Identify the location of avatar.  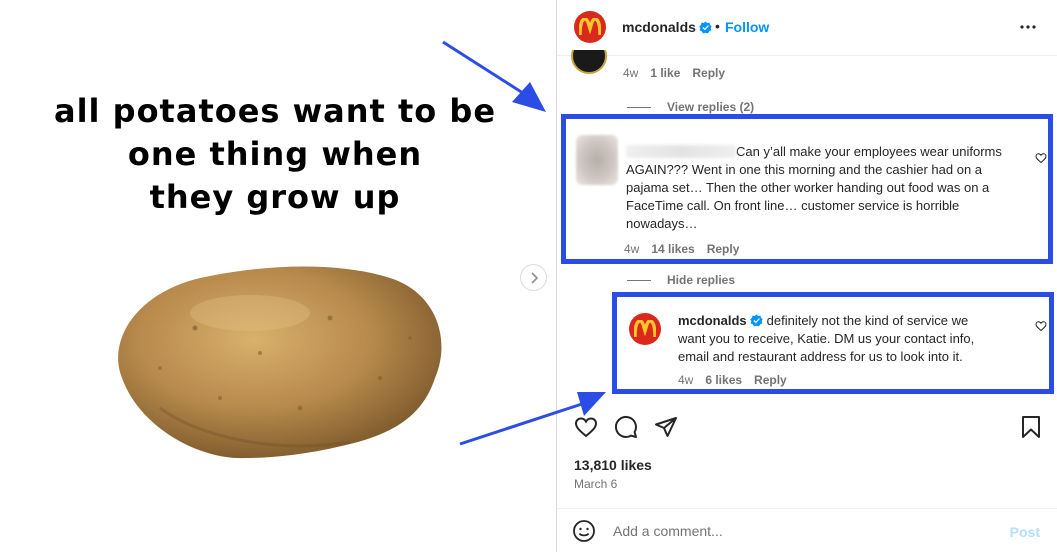
(590, 27).